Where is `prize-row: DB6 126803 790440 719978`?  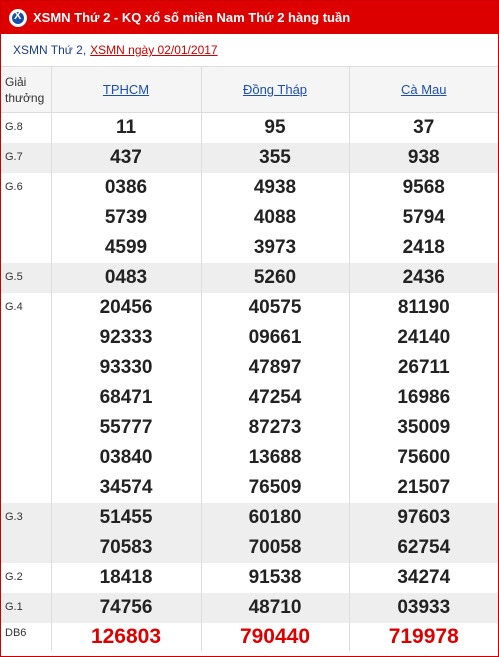 prize-row: DB6 126803 790440 719978 is located at coordinates (249, 637).